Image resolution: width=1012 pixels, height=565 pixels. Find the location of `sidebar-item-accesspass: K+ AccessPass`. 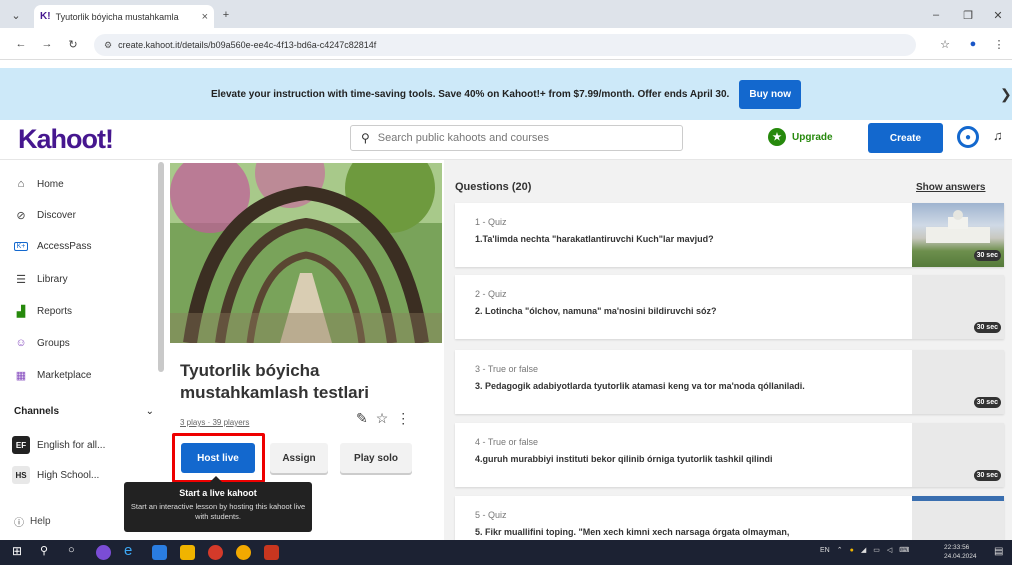

sidebar-item-accesspass: K+ AccessPass is located at coordinates (52, 246).